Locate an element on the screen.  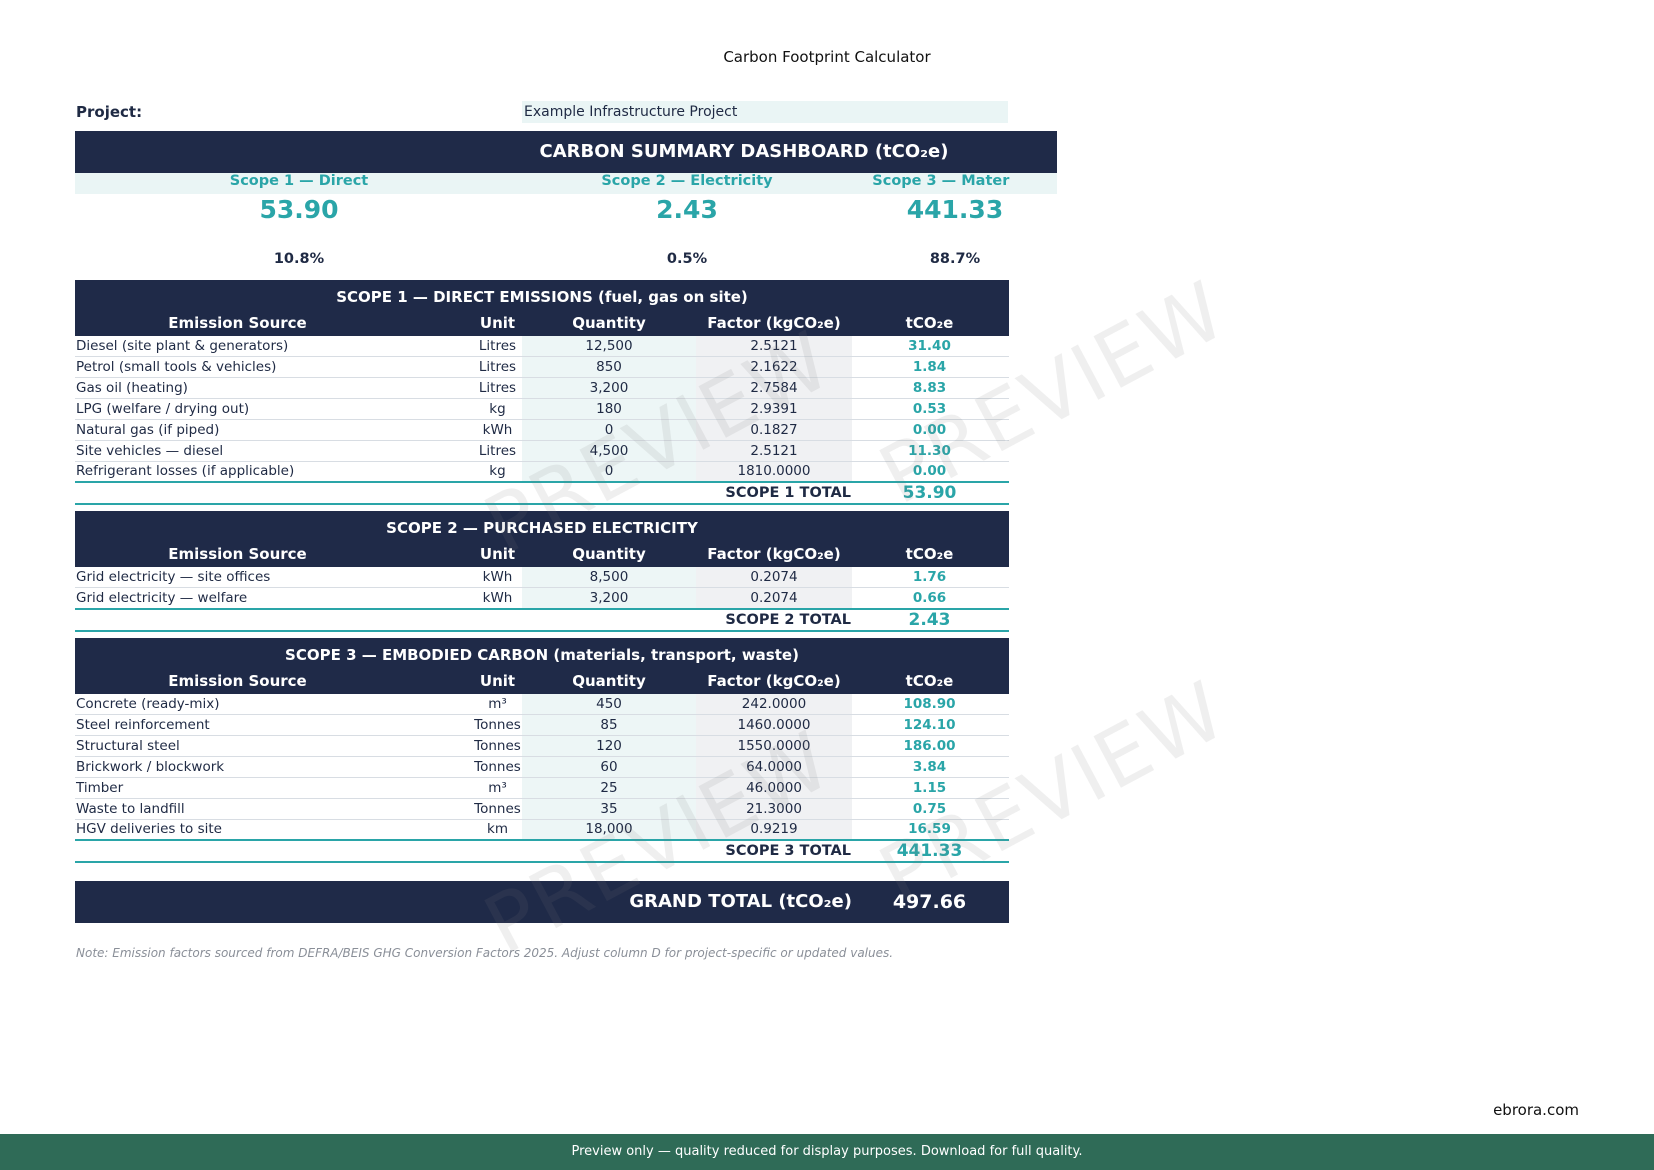
emission-source-cell: Natural gas (if piped) is located at coordinates (148, 429).